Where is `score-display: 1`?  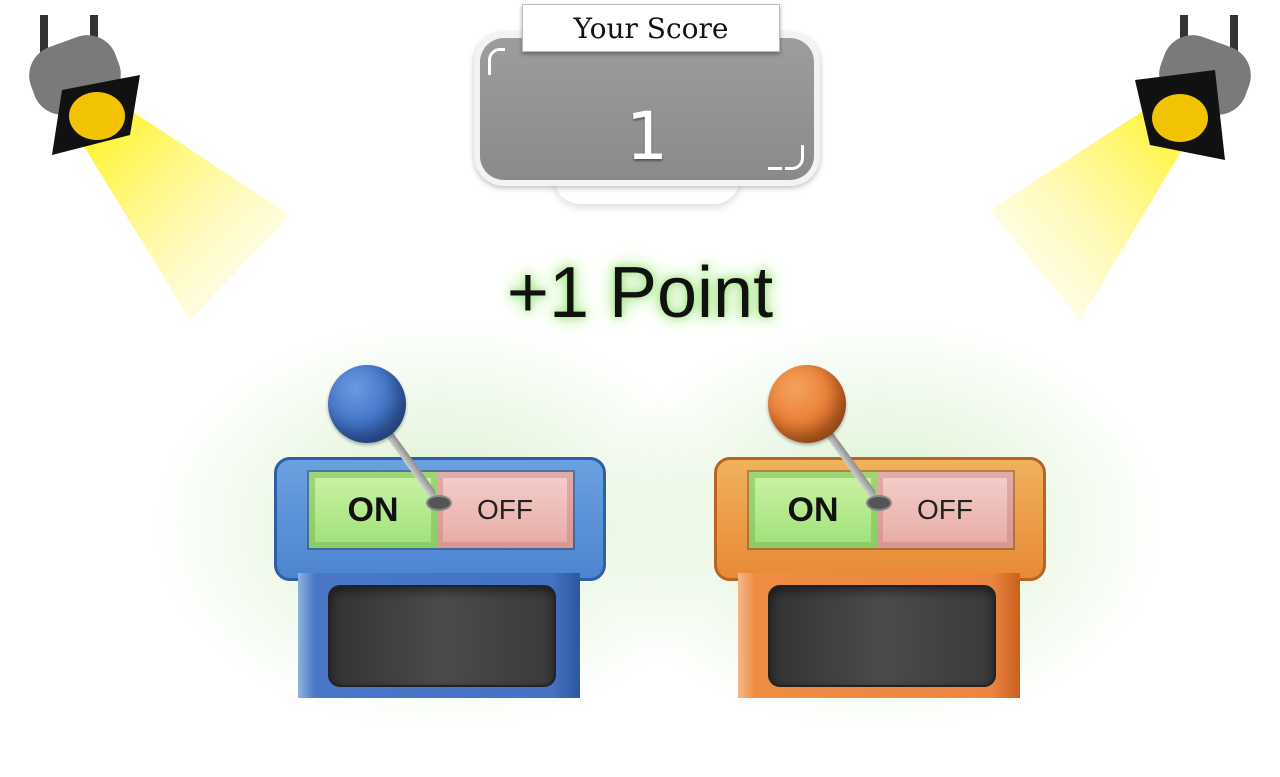
score-display: 1 is located at coordinates (647, 109).